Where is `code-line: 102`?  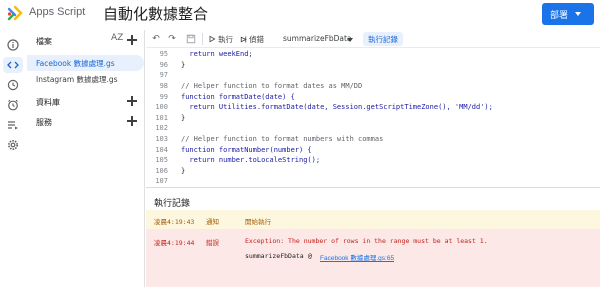
code-line: 102 is located at coordinates (373, 128).